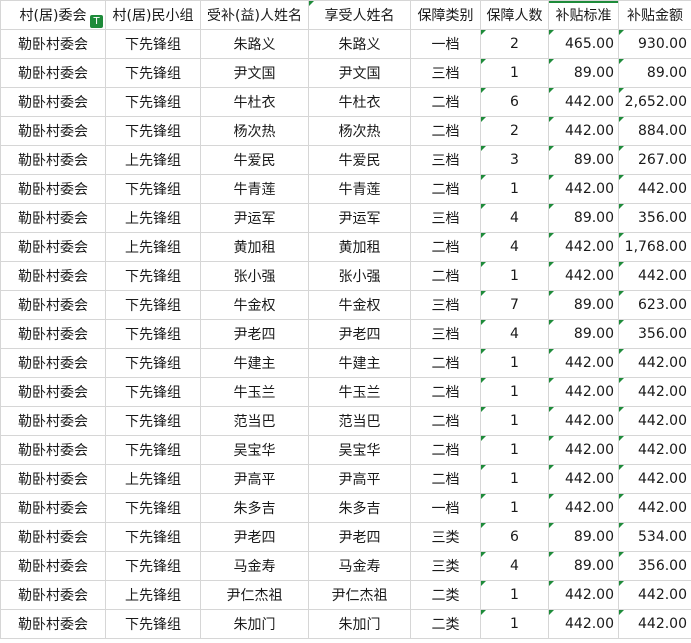 The image size is (691, 643). Describe the element at coordinates (53, 15) in the screenshot. I see `header-cell-committee: 村(居)委会 T` at that location.